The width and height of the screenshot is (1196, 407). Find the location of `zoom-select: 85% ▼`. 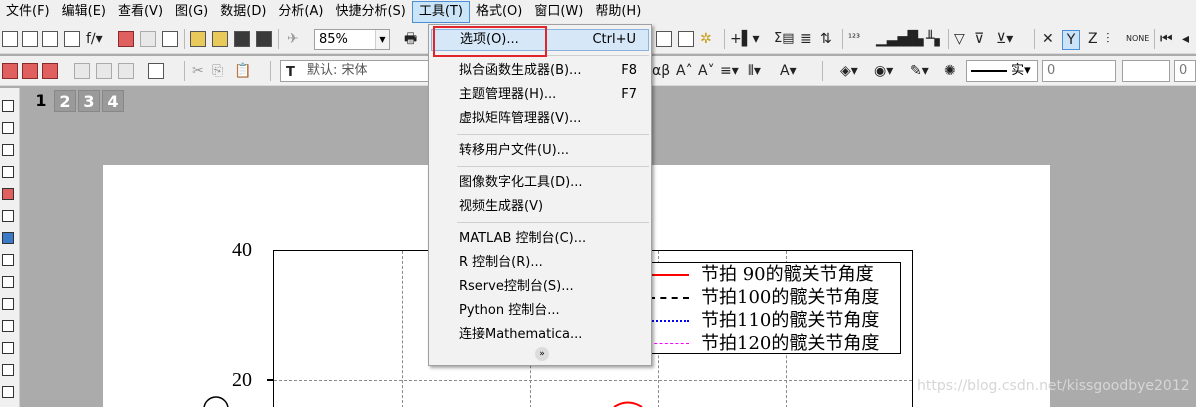

zoom-select: 85% ▼ is located at coordinates (352, 39).